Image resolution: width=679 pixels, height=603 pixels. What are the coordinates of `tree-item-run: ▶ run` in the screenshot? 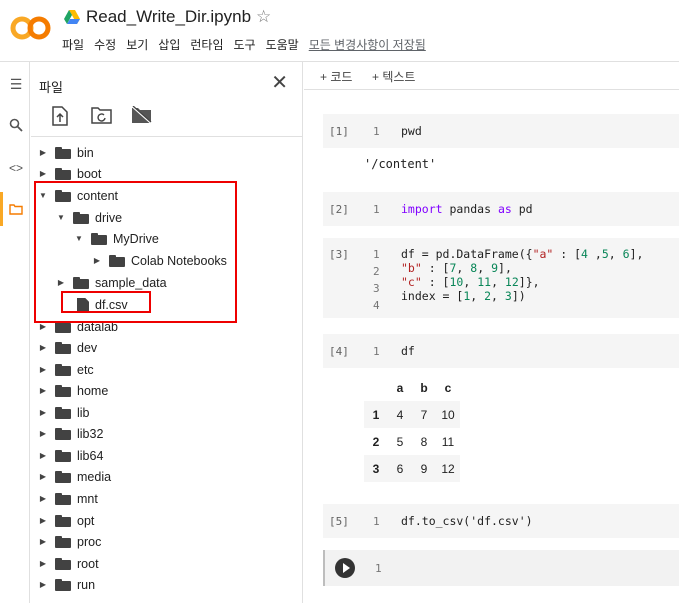 It's located at (66, 584).